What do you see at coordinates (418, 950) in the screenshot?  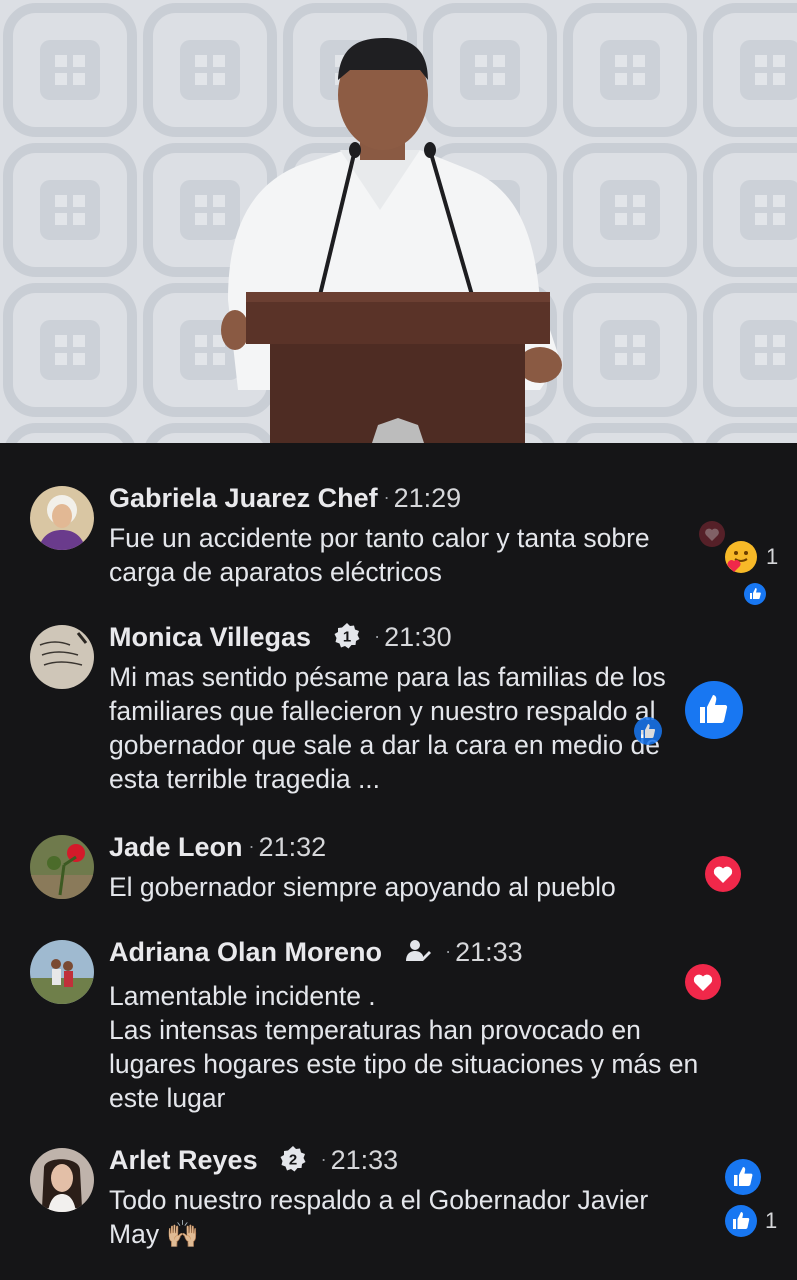 I see `contributor-badge-icon` at bounding box center [418, 950].